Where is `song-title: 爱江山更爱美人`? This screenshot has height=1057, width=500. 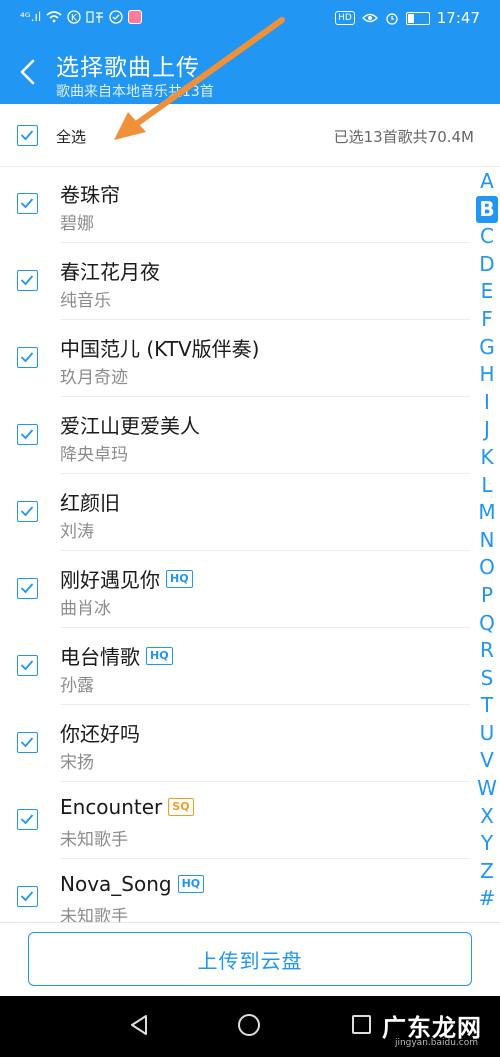 song-title: 爱江山更爱美人 is located at coordinates (130, 424).